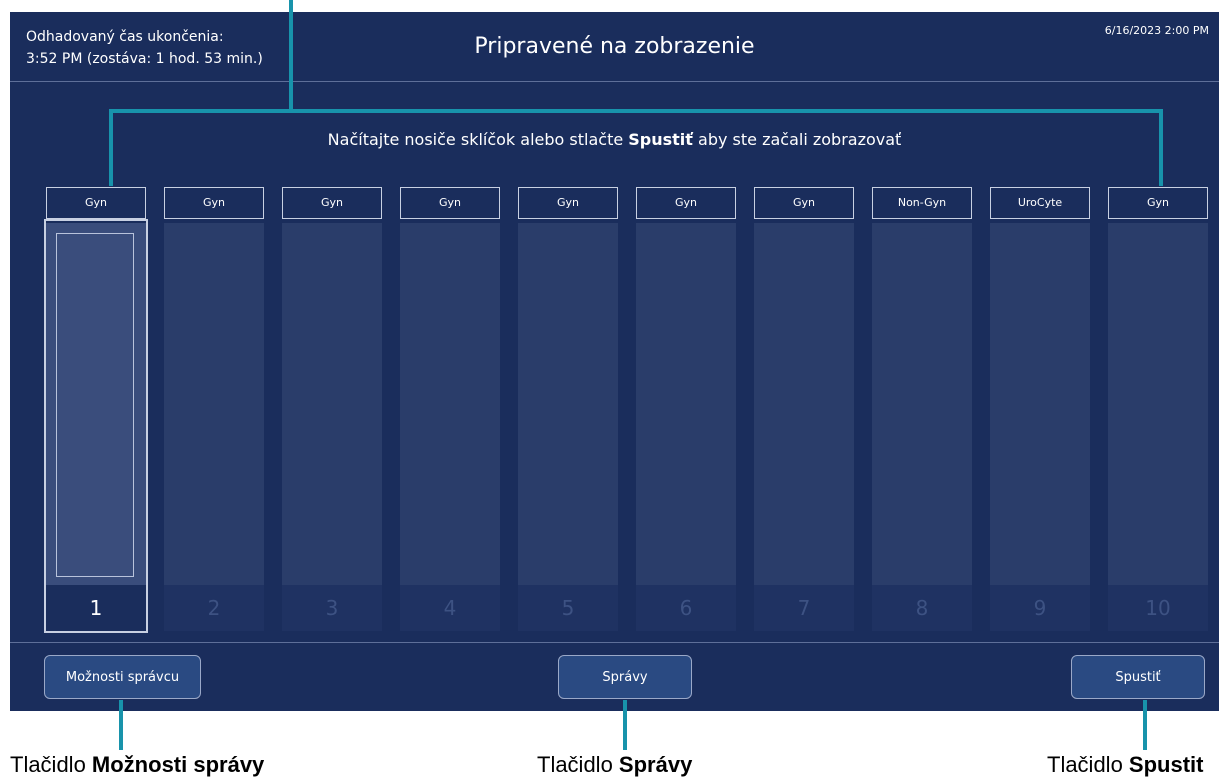 The image size is (1229, 781). Describe the element at coordinates (804, 608) in the screenshot. I see `carrier-number: 7` at that location.